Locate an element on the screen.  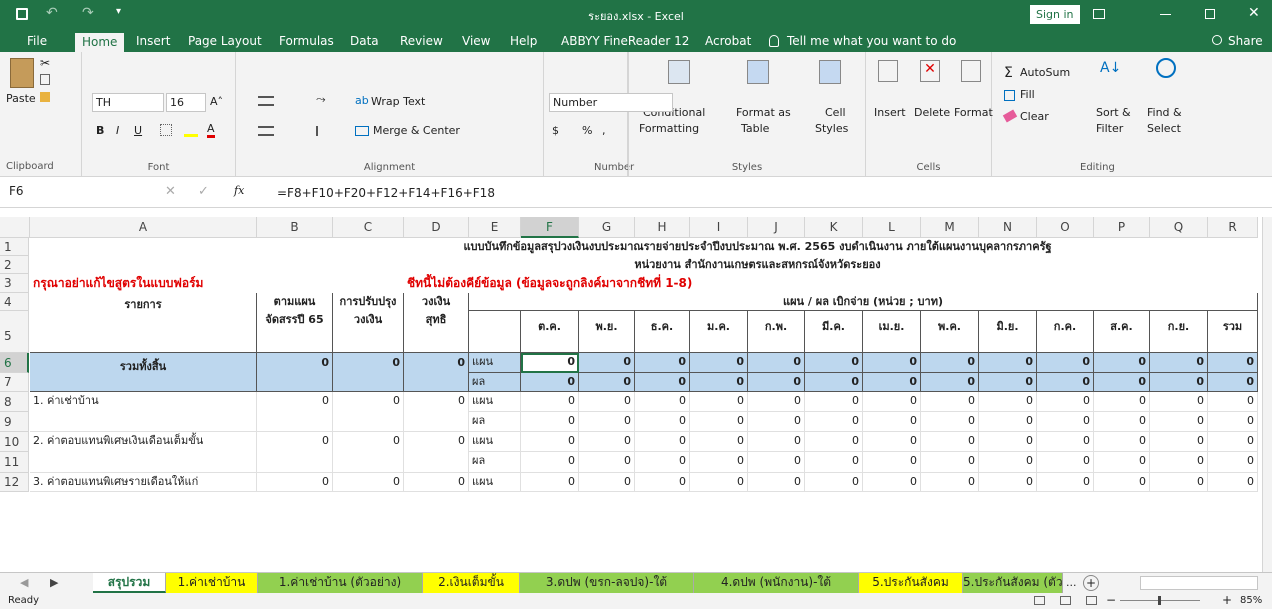
item-2-result-o: 0 is located at coordinates (1065, 462).